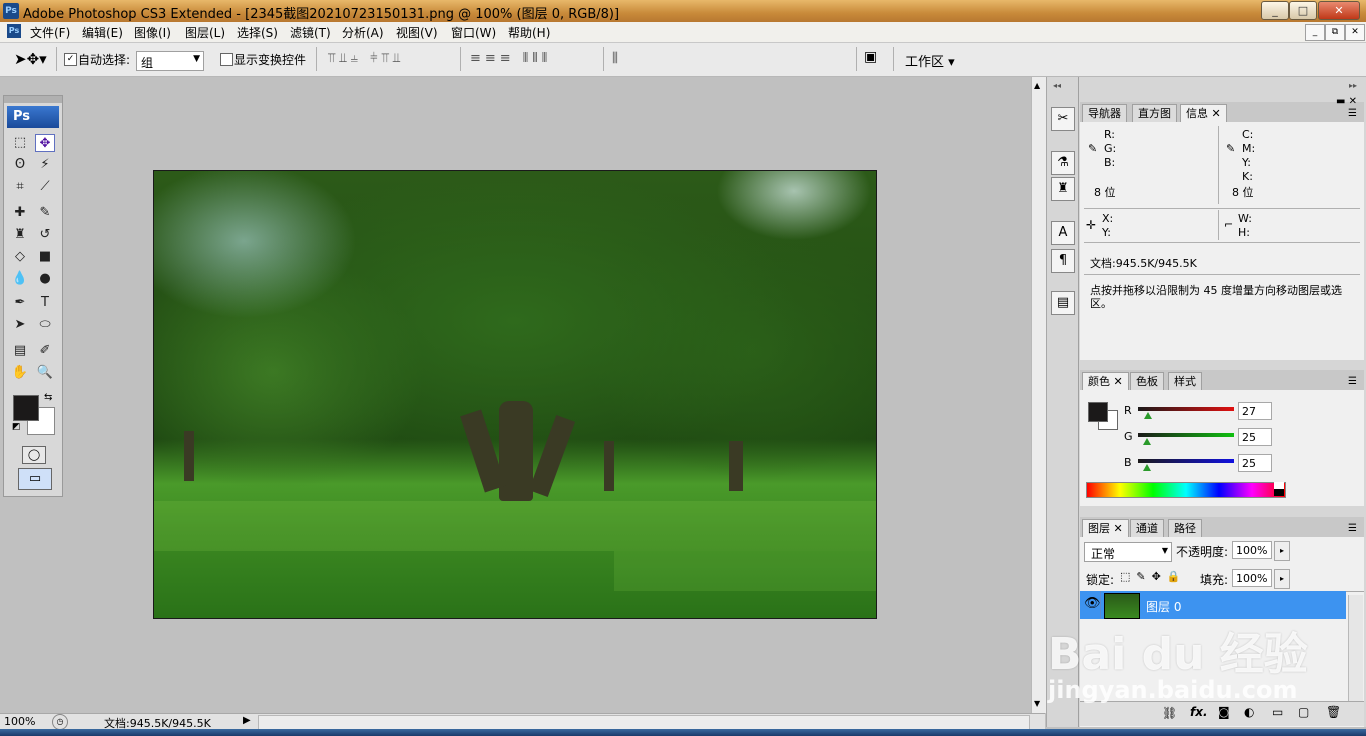  What do you see at coordinates (70, 59) in the screenshot?
I see `auto-select-checkbox: ✓` at bounding box center [70, 59].